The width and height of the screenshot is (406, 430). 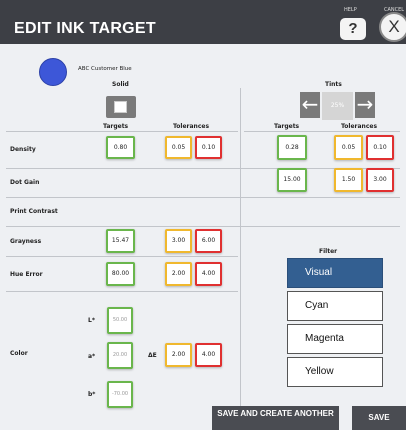 I want to click on grayness-tol-low: 3.00, so click(x=178, y=241).